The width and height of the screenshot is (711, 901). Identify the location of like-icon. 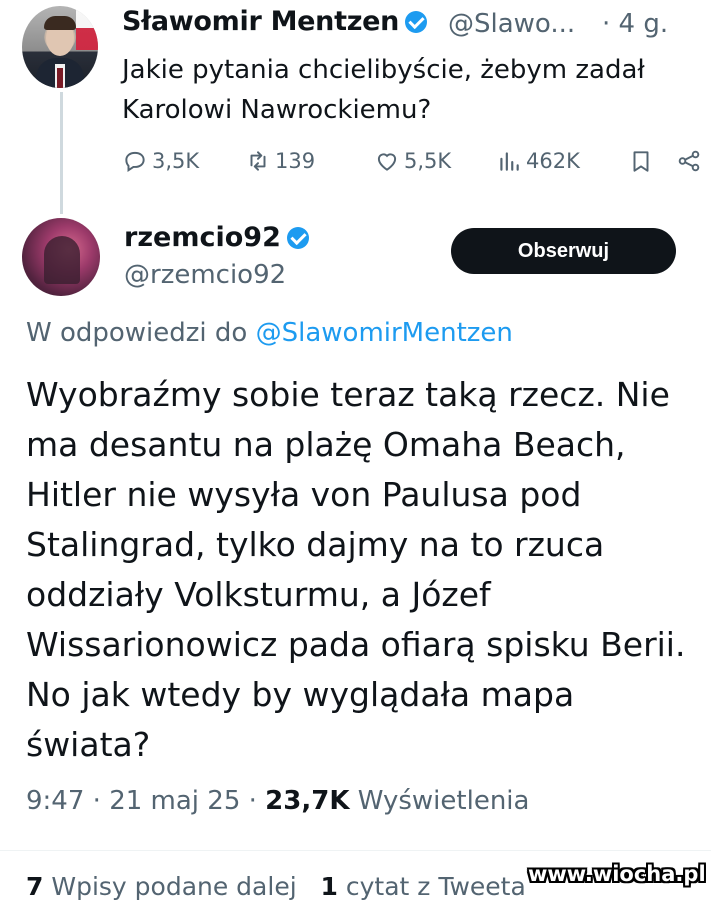
(387, 162).